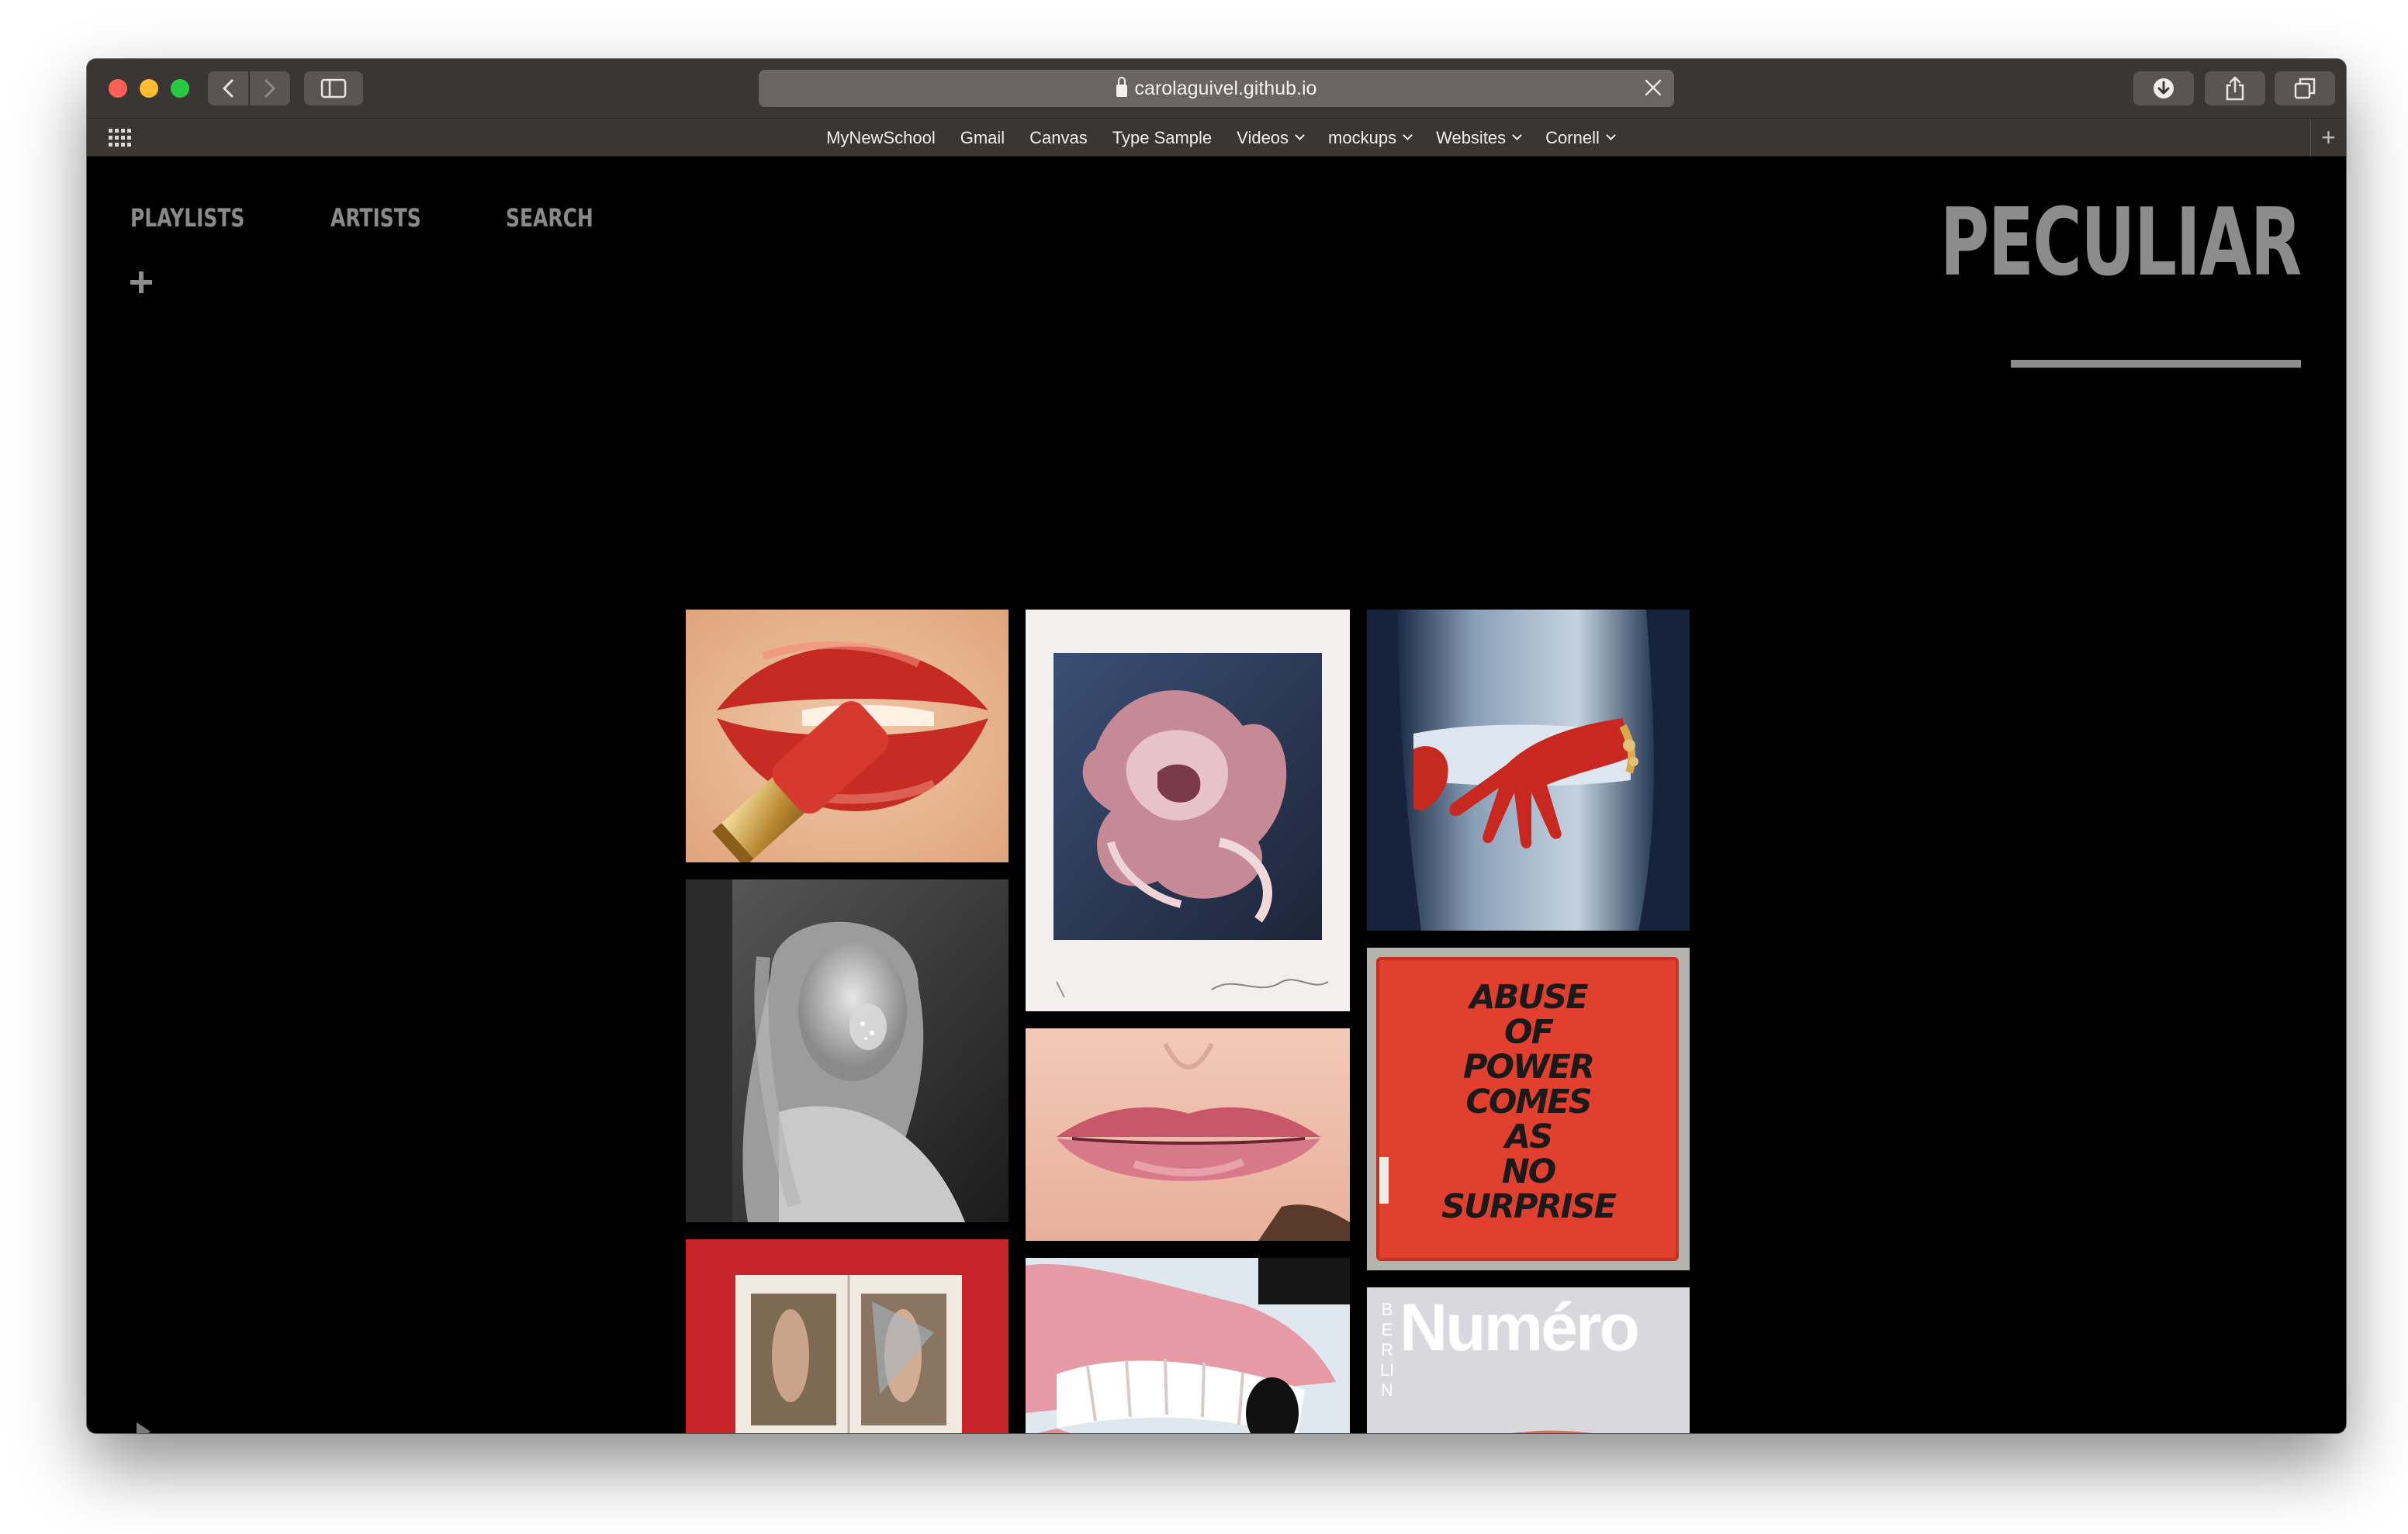 This screenshot has width=2408, height=1534. I want to click on lips-closeup-image, so click(1188, 1134).